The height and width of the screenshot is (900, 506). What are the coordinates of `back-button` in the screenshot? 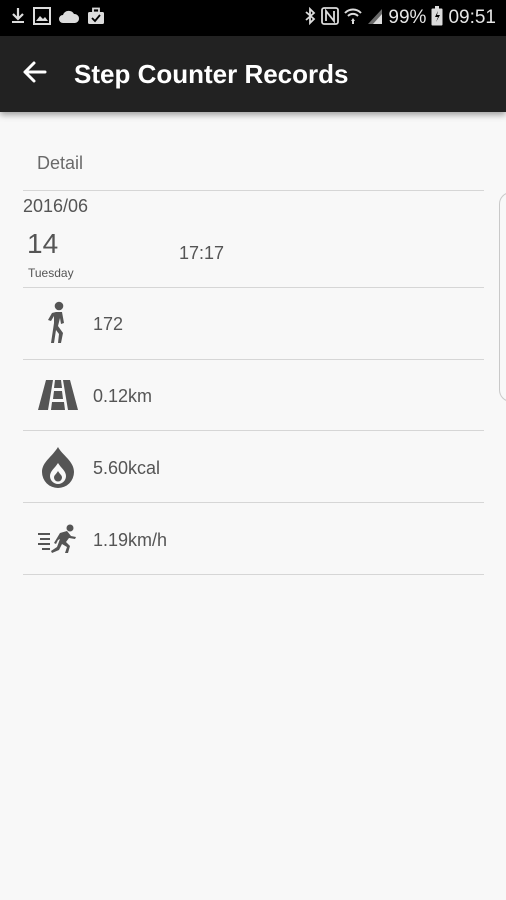 It's located at (34, 74).